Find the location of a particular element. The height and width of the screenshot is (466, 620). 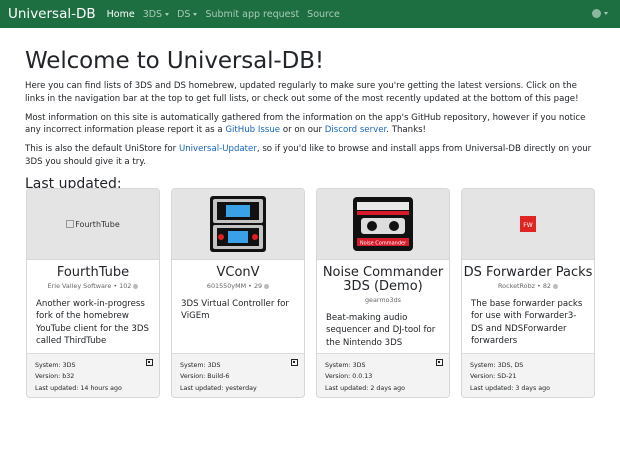

app-version: Version: b32 is located at coordinates (55, 377).